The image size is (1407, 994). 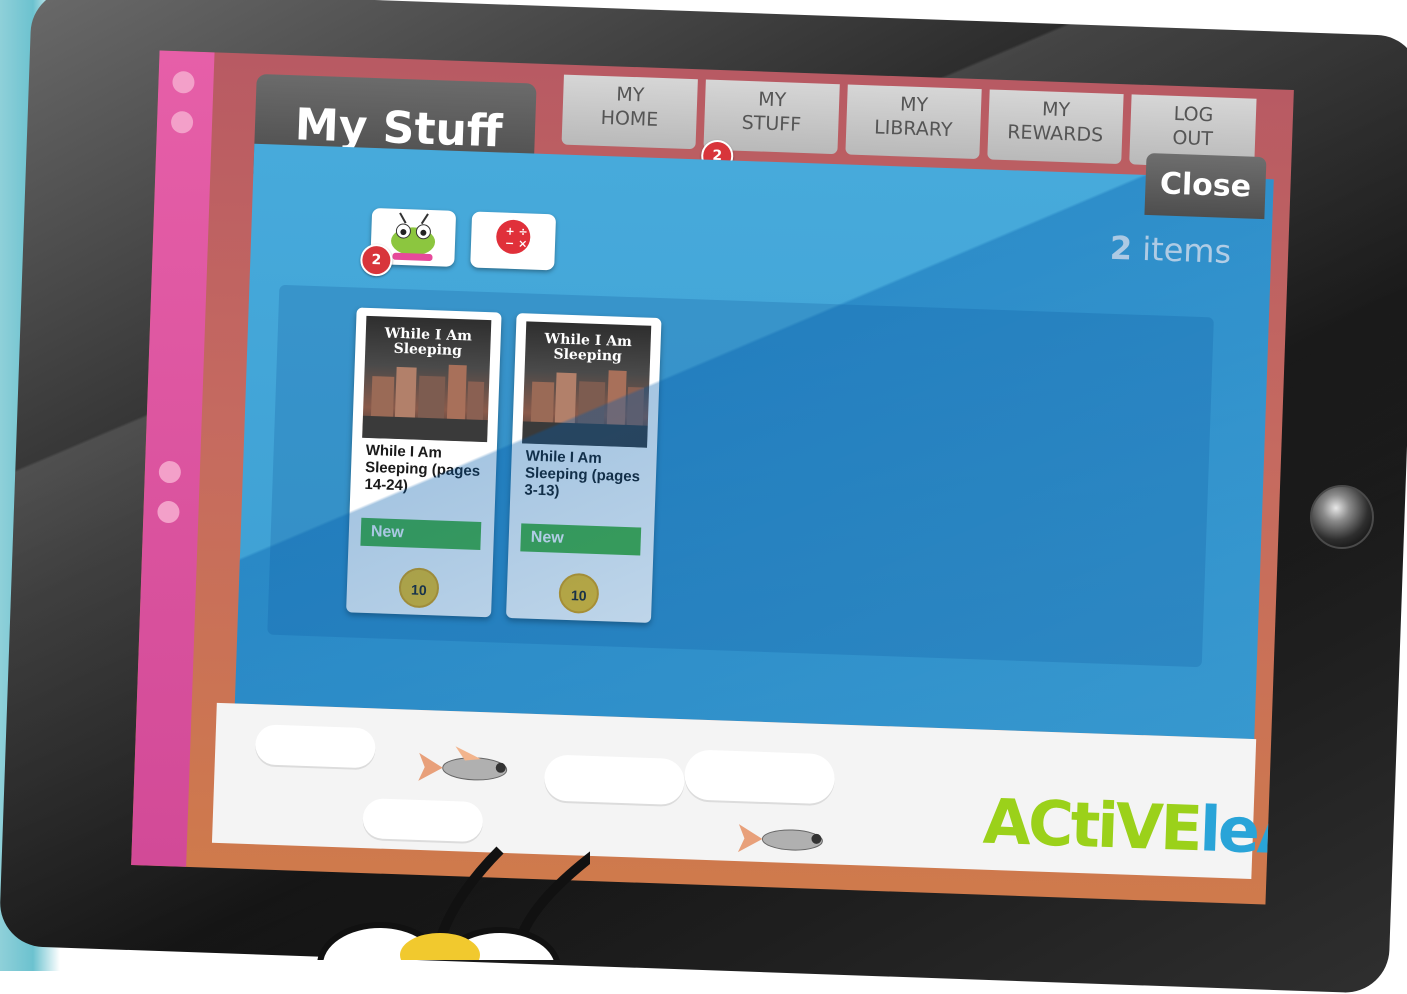 I want to click on items-count-number: 2, so click(x=1121, y=248).